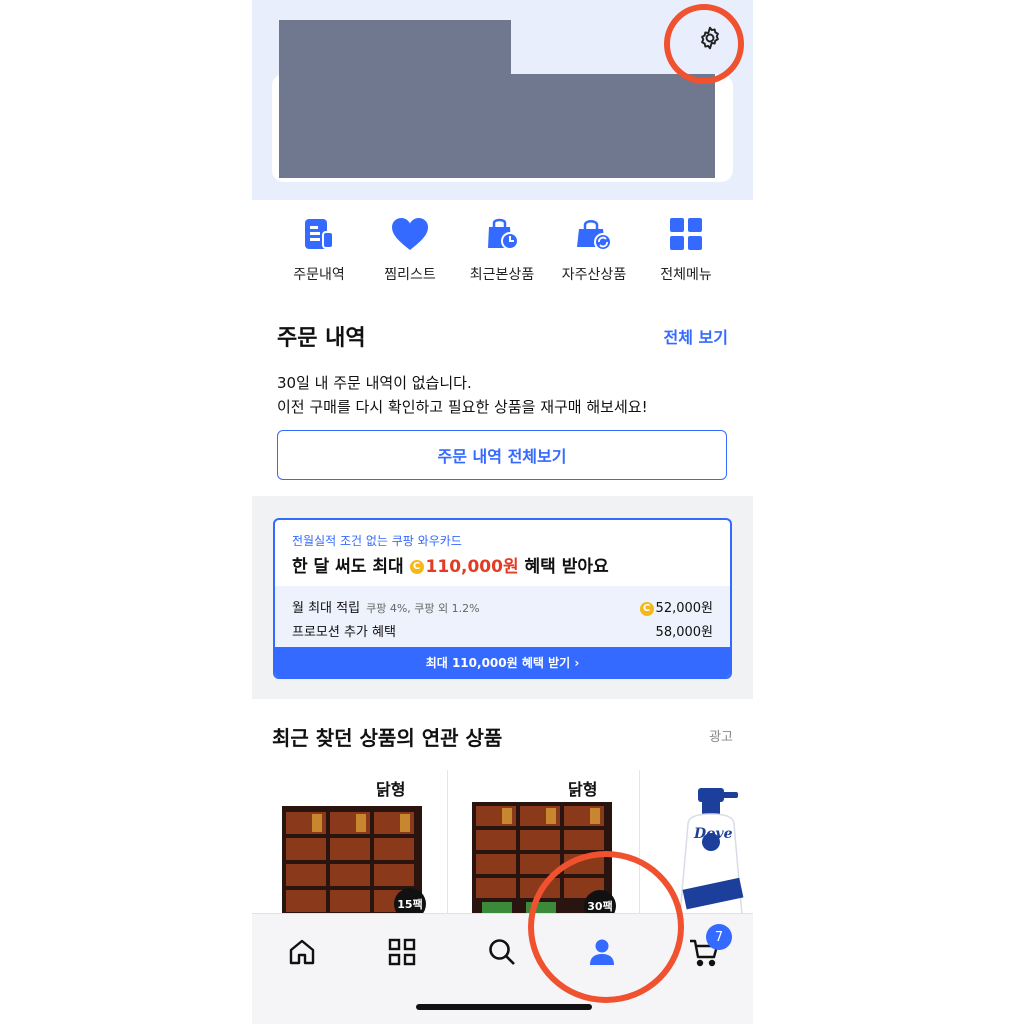  I want to click on nav-category, so click(402, 952).